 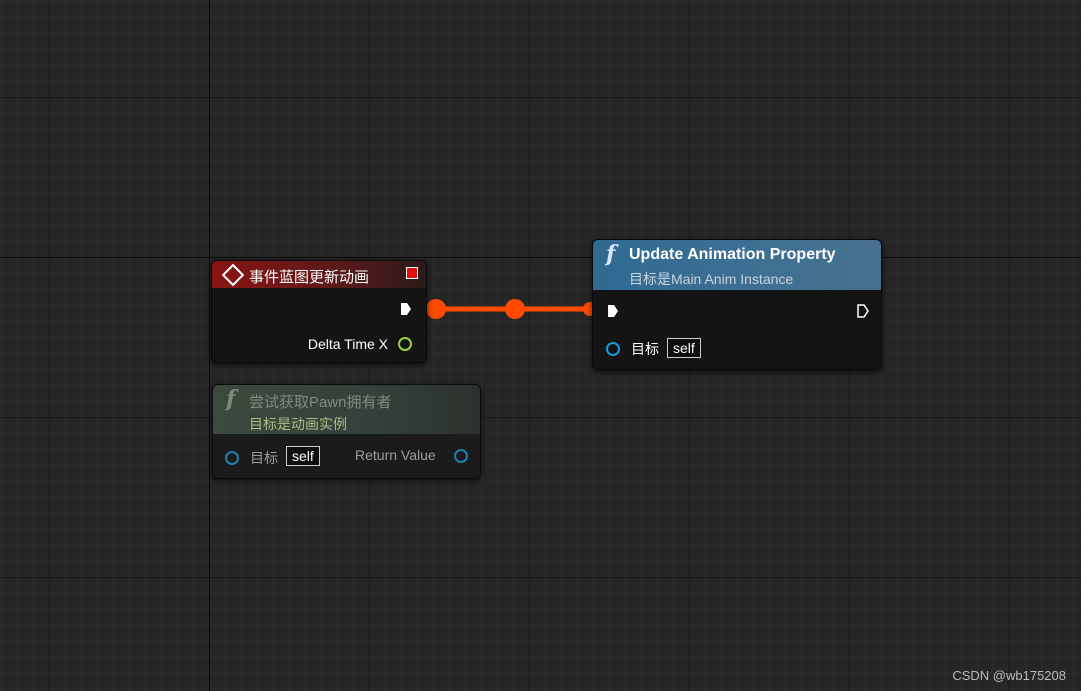 What do you see at coordinates (209, 345) in the screenshot?
I see `grid-origin-vertical-line` at bounding box center [209, 345].